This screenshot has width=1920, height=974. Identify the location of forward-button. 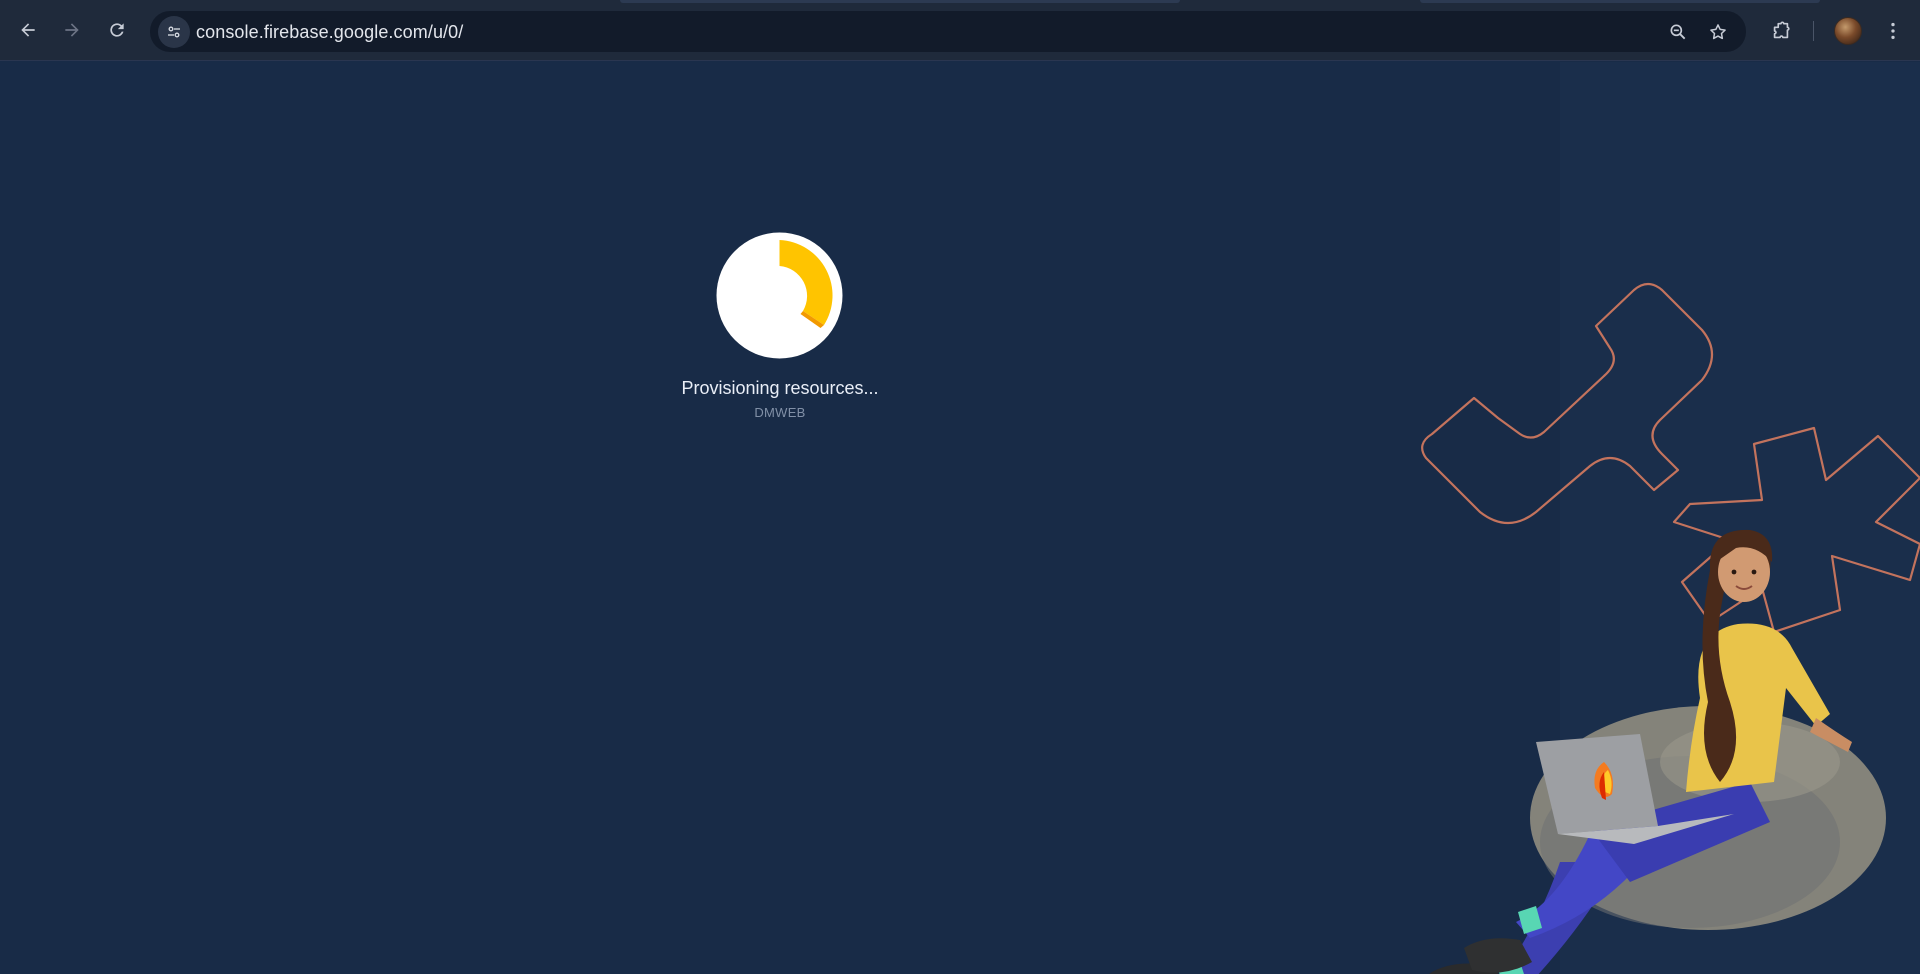
(72, 30).